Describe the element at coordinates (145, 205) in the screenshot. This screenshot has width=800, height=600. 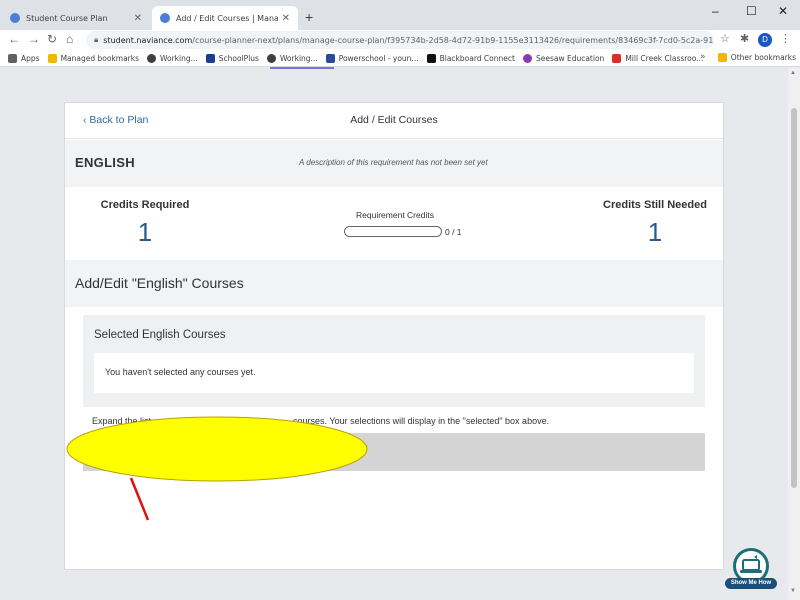
I see `credits-required-label: Credits Required` at that location.